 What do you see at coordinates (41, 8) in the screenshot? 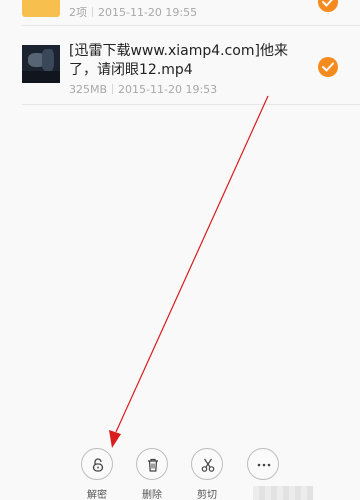
I see `folder-icon` at bounding box center [41, 8].